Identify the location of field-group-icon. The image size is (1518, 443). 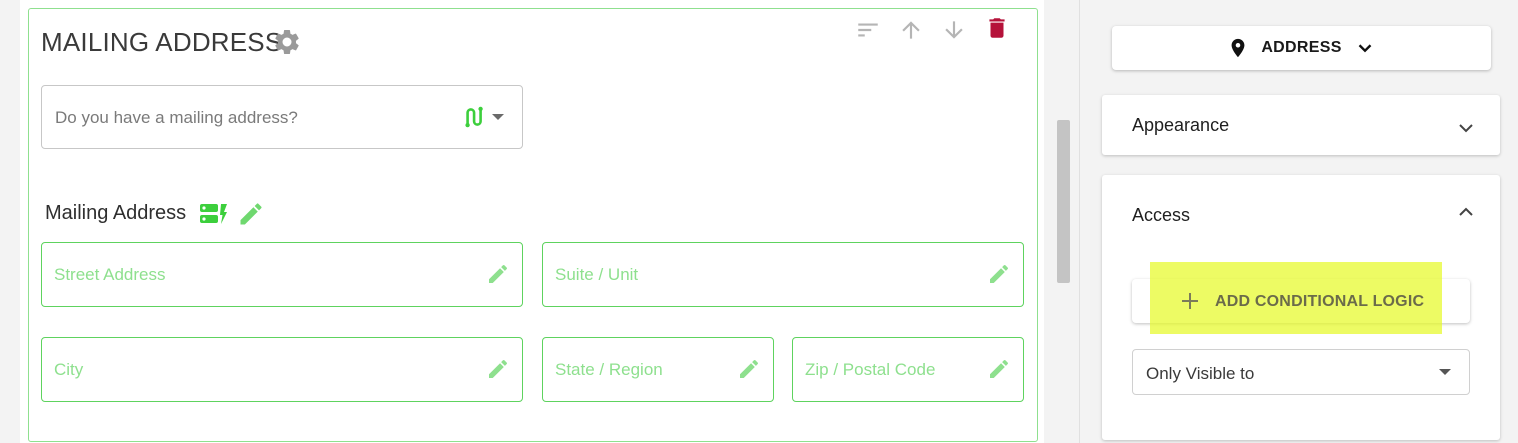
(214, 214).